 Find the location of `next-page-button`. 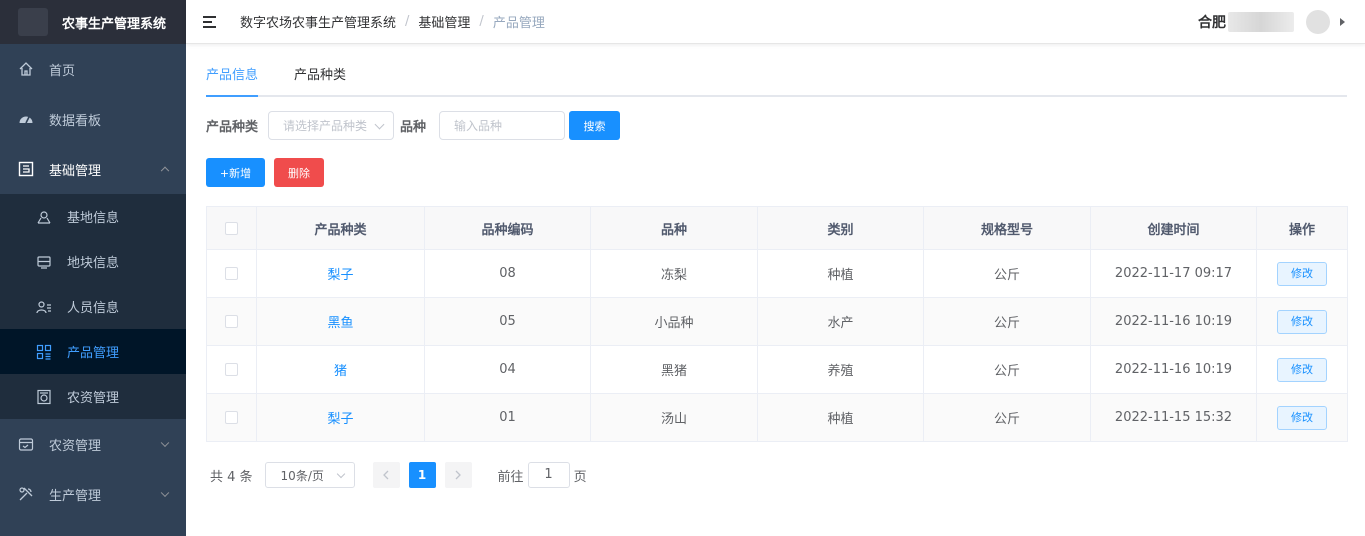

next-page-button is located at coordinates (458, 475).